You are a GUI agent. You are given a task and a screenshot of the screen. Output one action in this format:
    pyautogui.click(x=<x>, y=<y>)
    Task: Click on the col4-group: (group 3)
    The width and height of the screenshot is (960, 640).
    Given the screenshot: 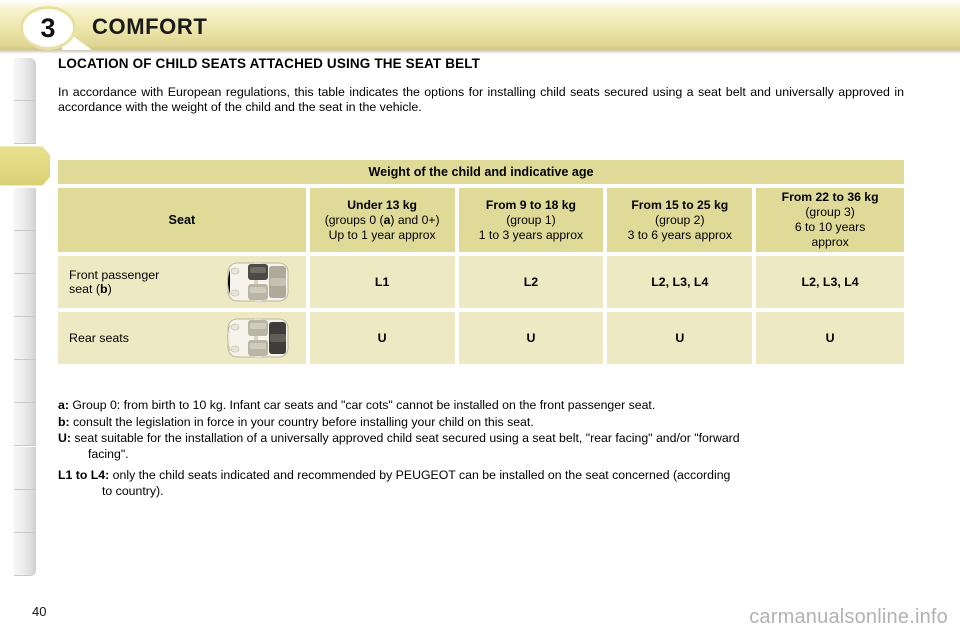 What is the action you would take?
    pyautogui.click(x=830, y=212)
    